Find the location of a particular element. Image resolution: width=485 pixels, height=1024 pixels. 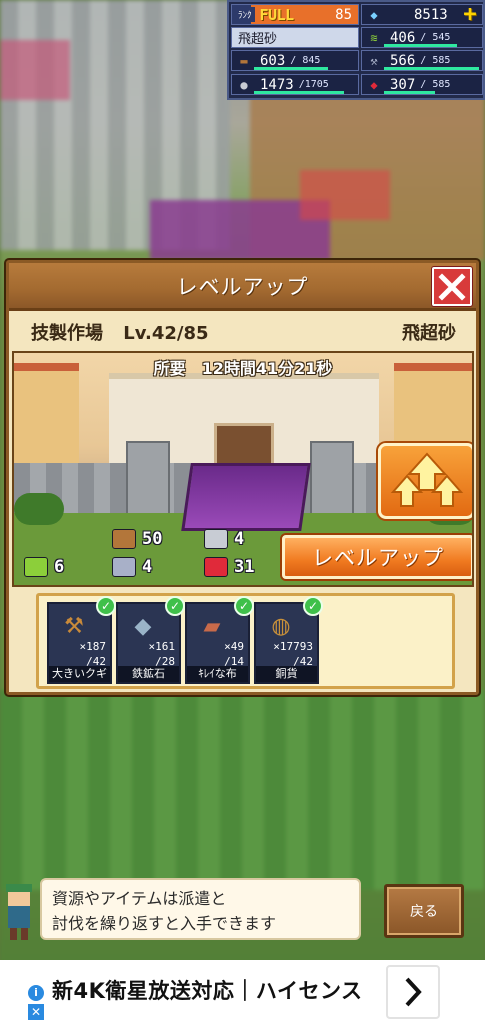

add-gems-button: + is located at coordinates (470, 15).